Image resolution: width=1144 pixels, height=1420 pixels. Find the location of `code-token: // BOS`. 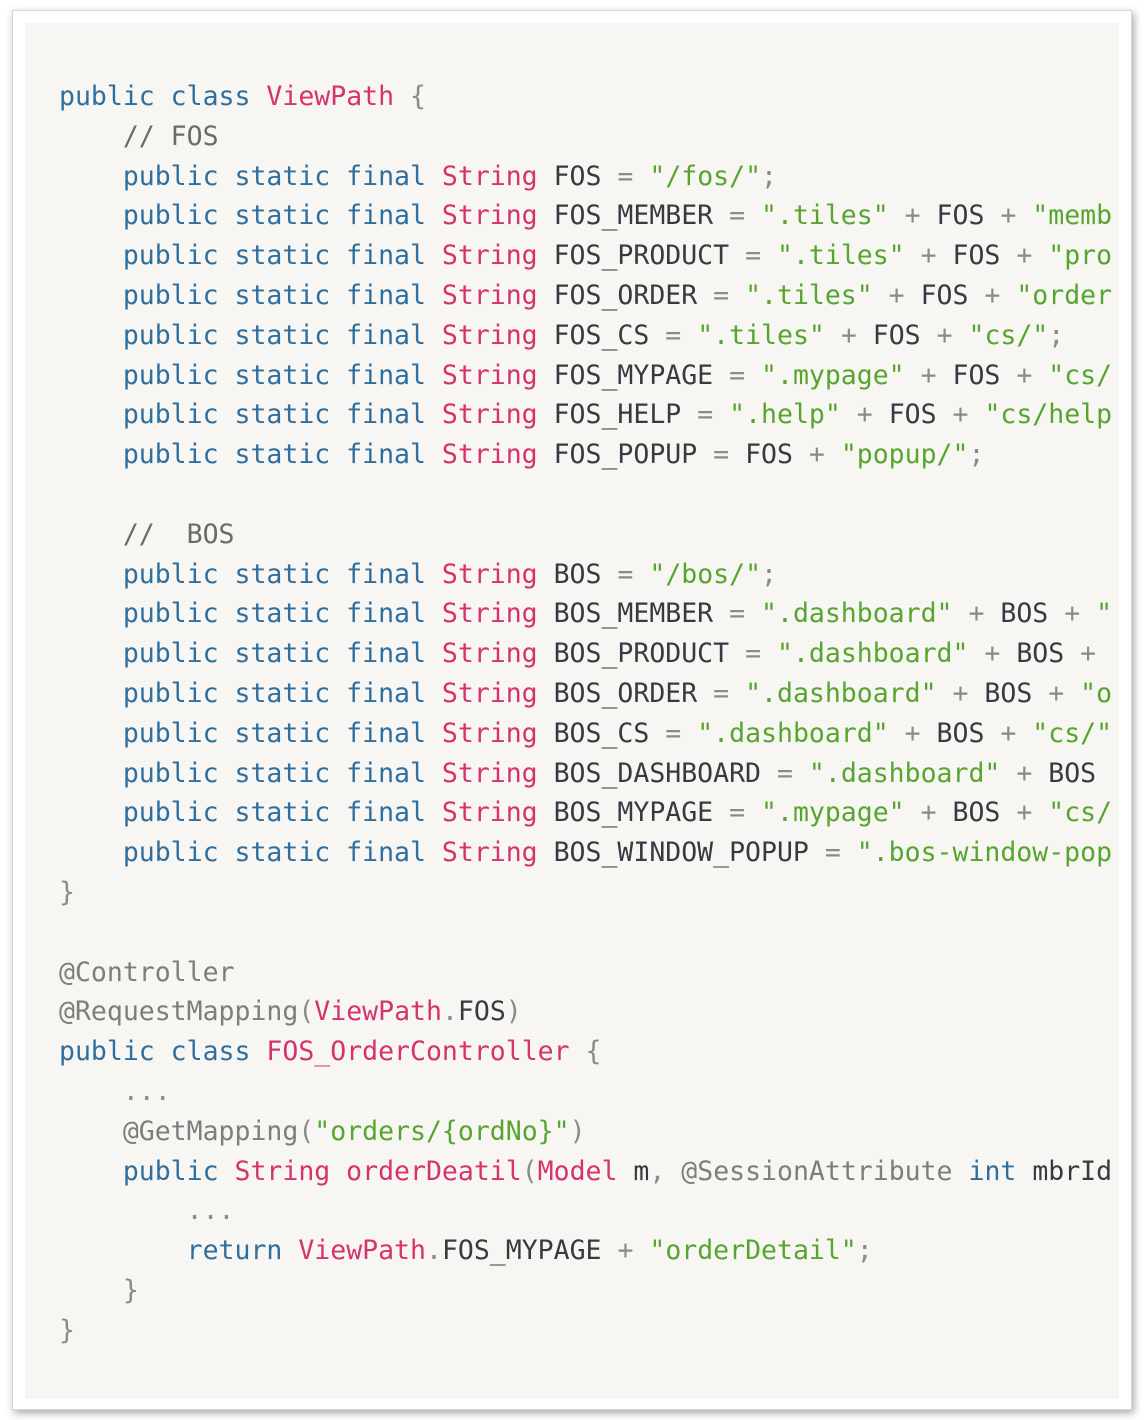

code-token: // BOS is located at coordinates (147, 534).